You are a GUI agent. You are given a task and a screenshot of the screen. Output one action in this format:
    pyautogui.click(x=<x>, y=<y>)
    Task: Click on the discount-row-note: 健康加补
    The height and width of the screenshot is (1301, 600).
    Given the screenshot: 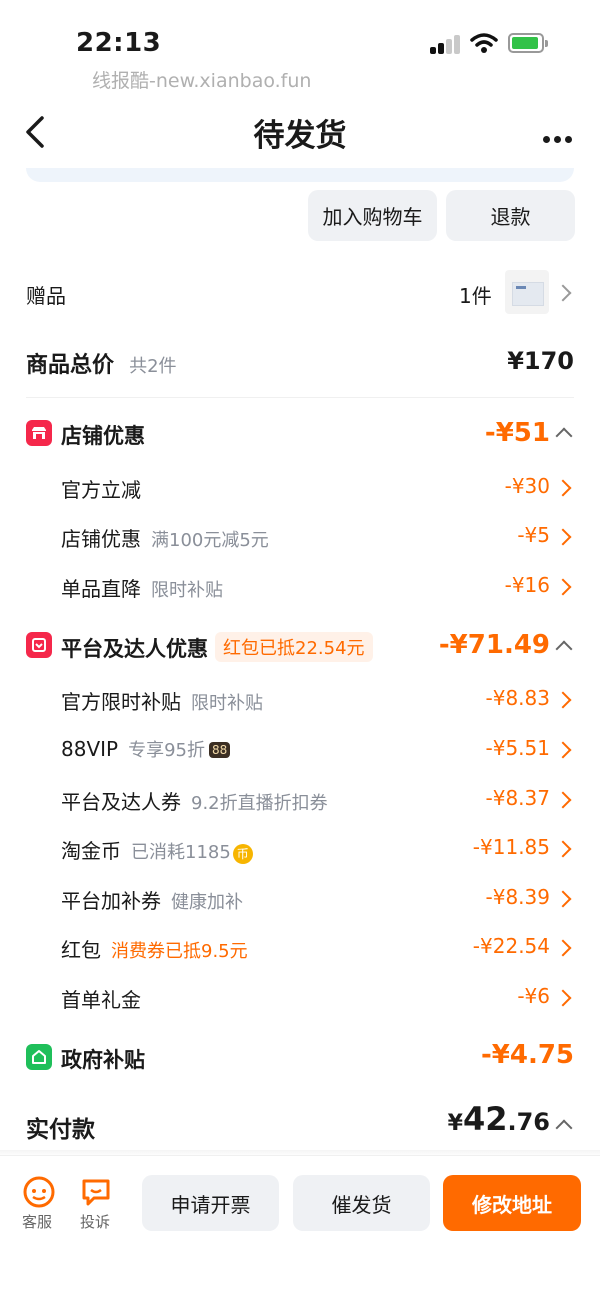 What is the action you would take?
    pyautogui.click(x=207, y=902)
    